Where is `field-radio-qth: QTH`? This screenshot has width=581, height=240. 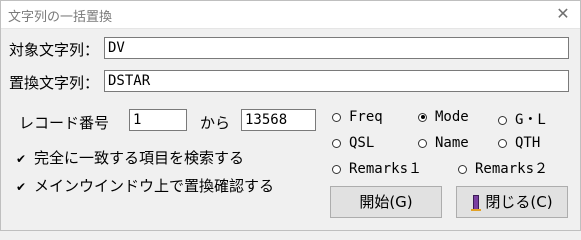 field-radio-qth: QTH is located at coordinates (519, 143).